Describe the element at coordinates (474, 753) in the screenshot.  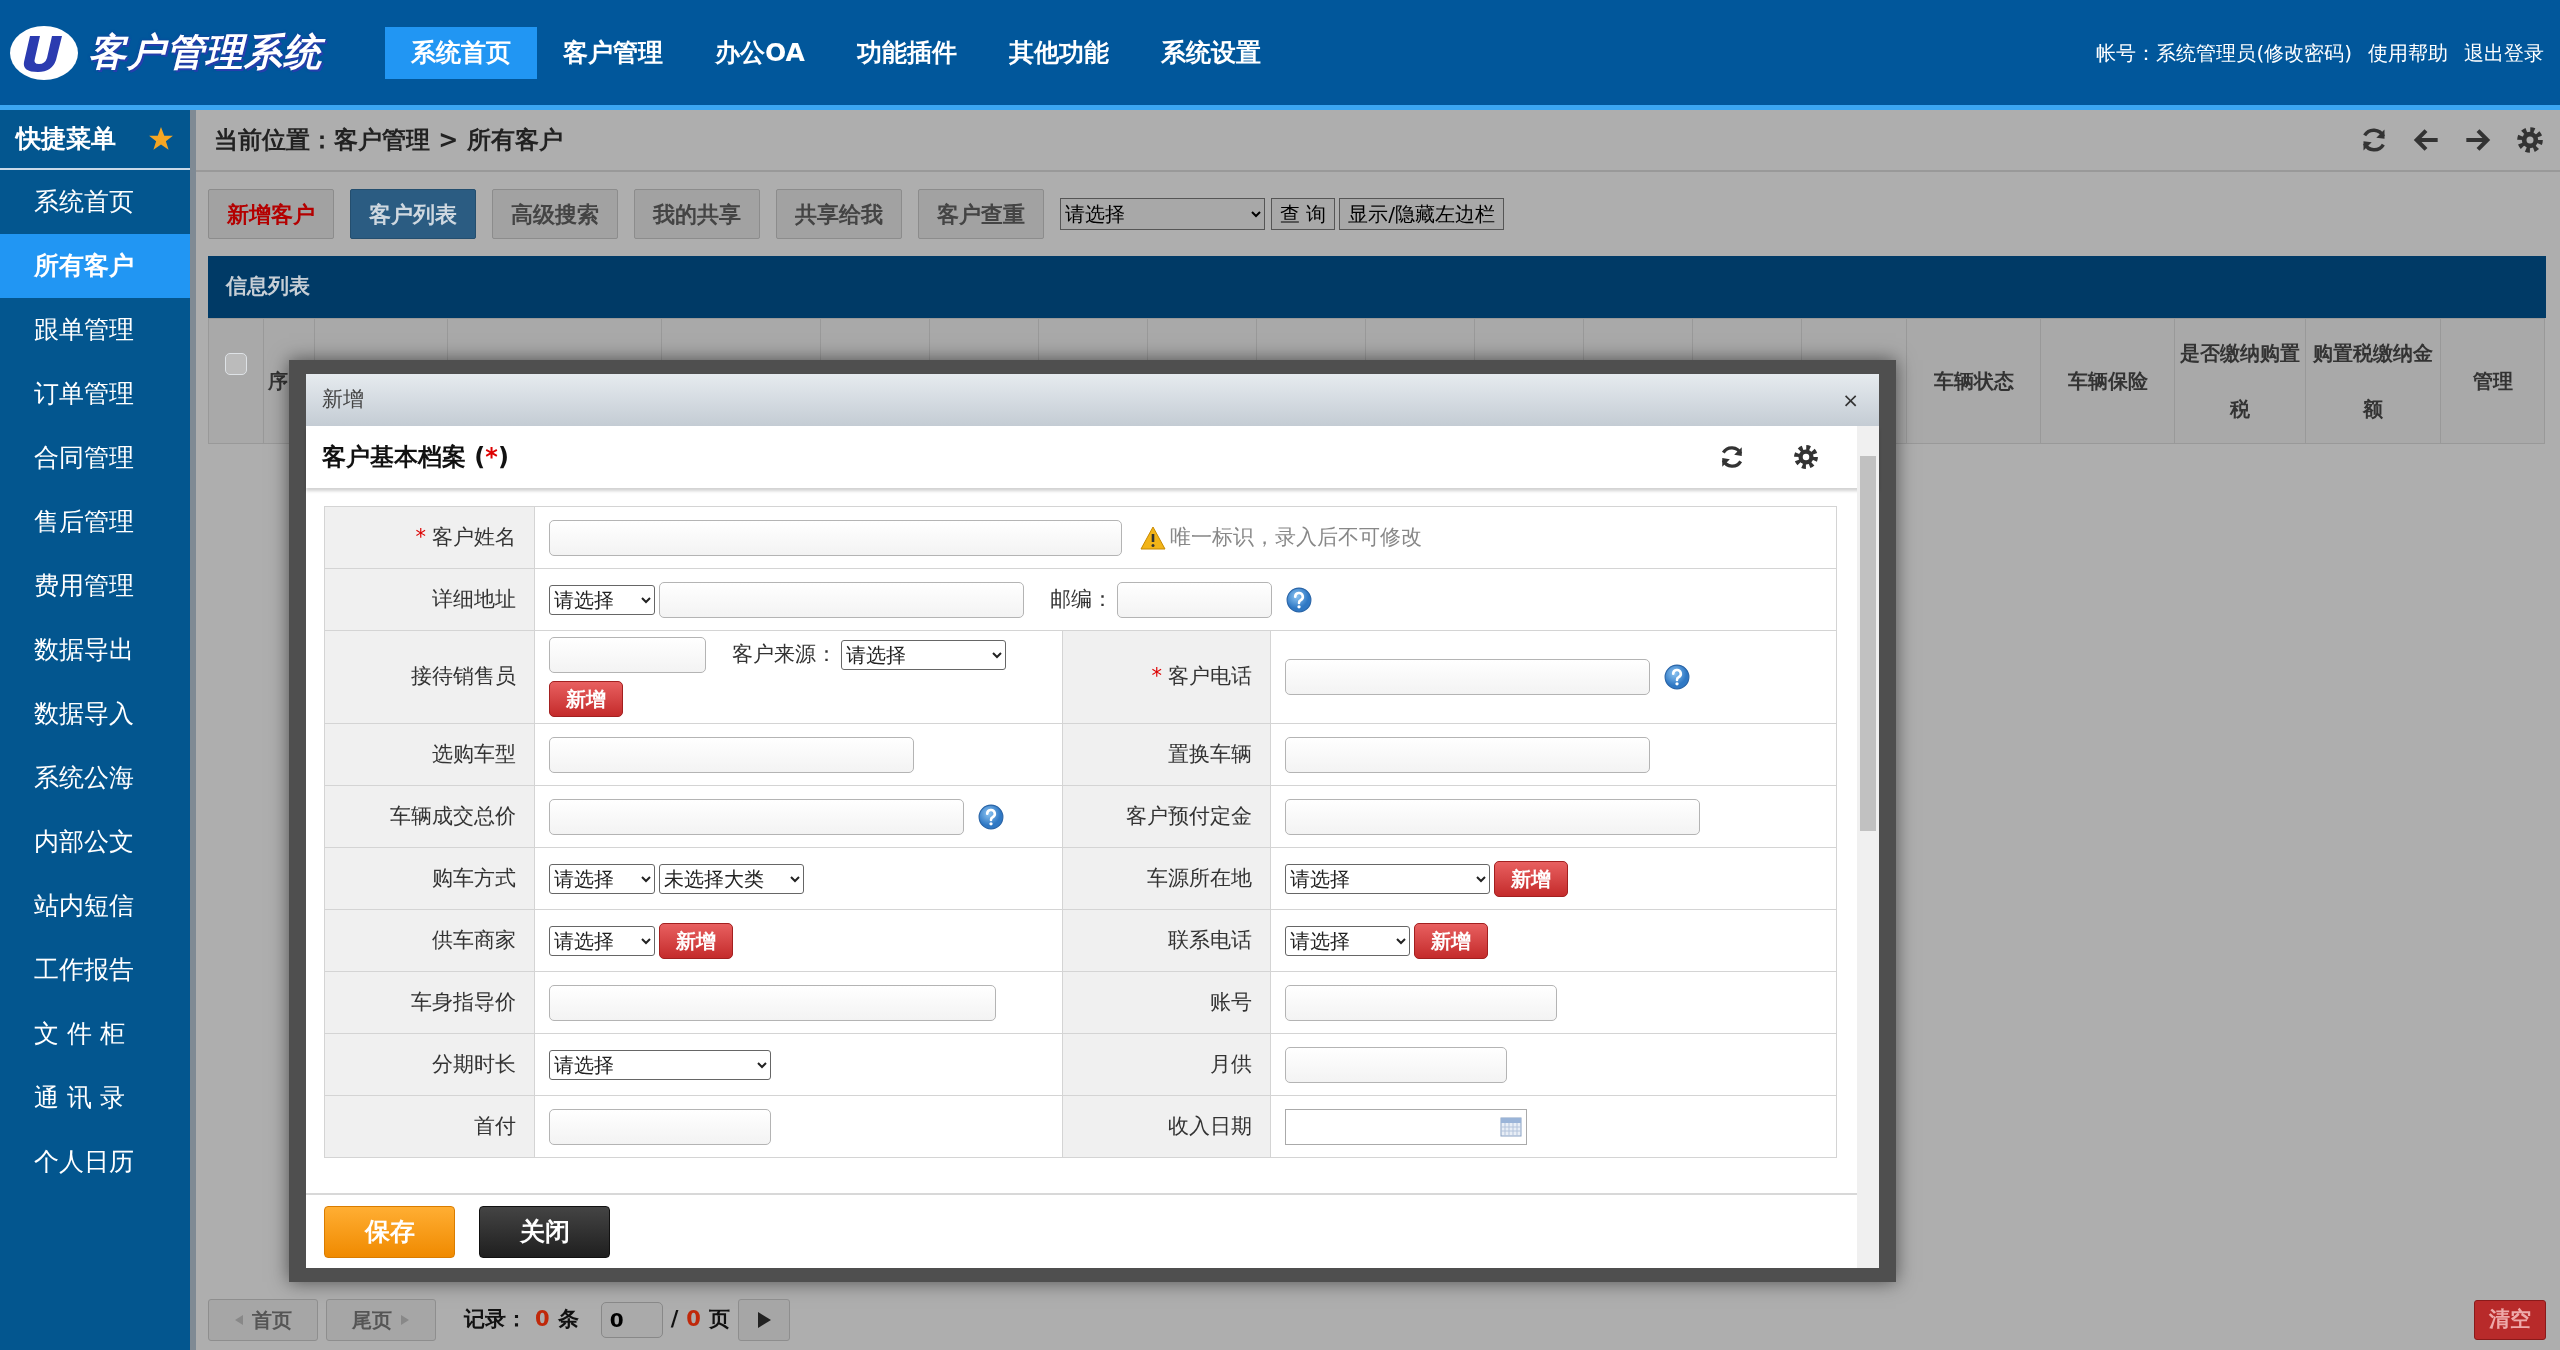
I see `field-label: 选购车型` at that location.